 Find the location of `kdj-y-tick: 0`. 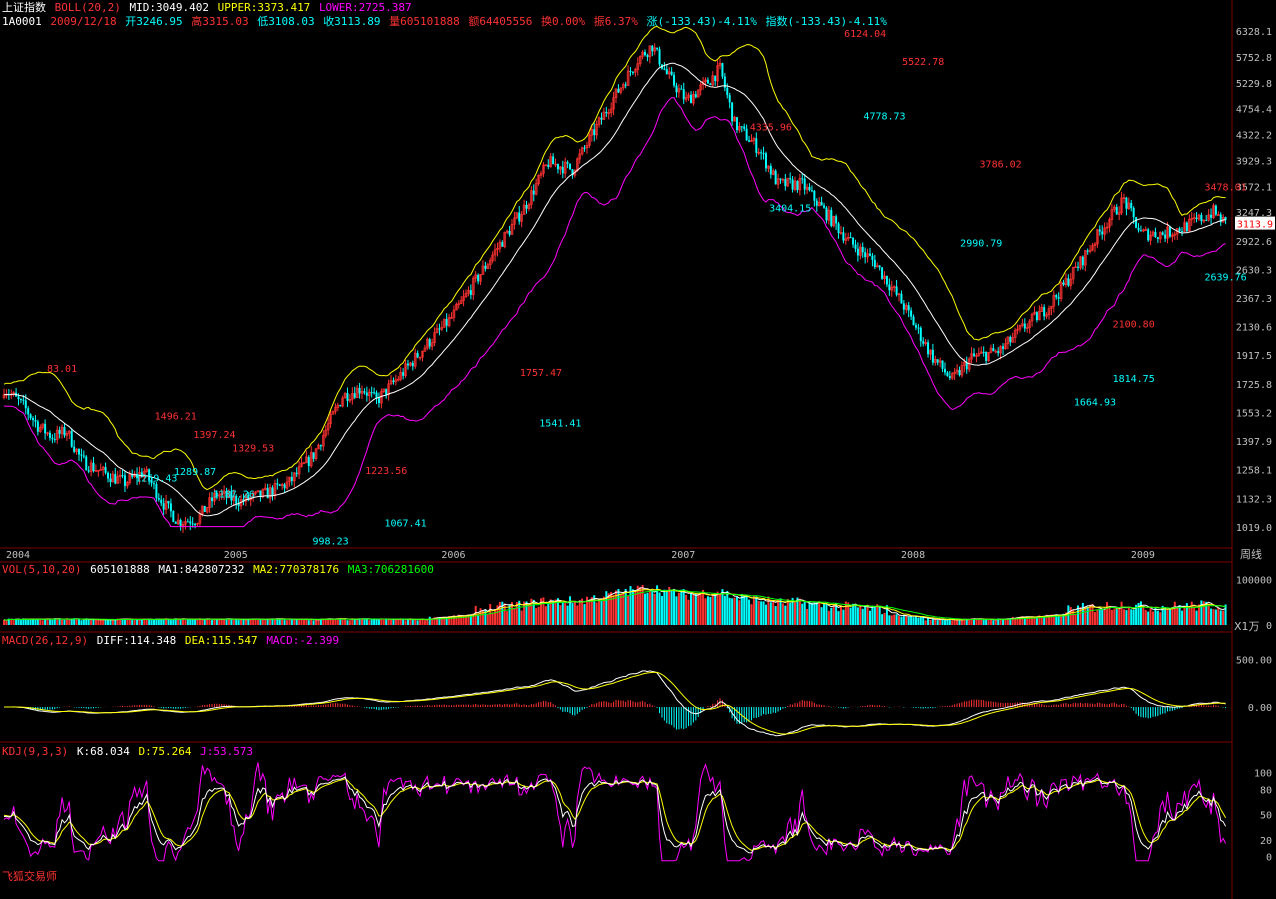

kdj-y-tick: 0 is located at coordinates (1269, 858).